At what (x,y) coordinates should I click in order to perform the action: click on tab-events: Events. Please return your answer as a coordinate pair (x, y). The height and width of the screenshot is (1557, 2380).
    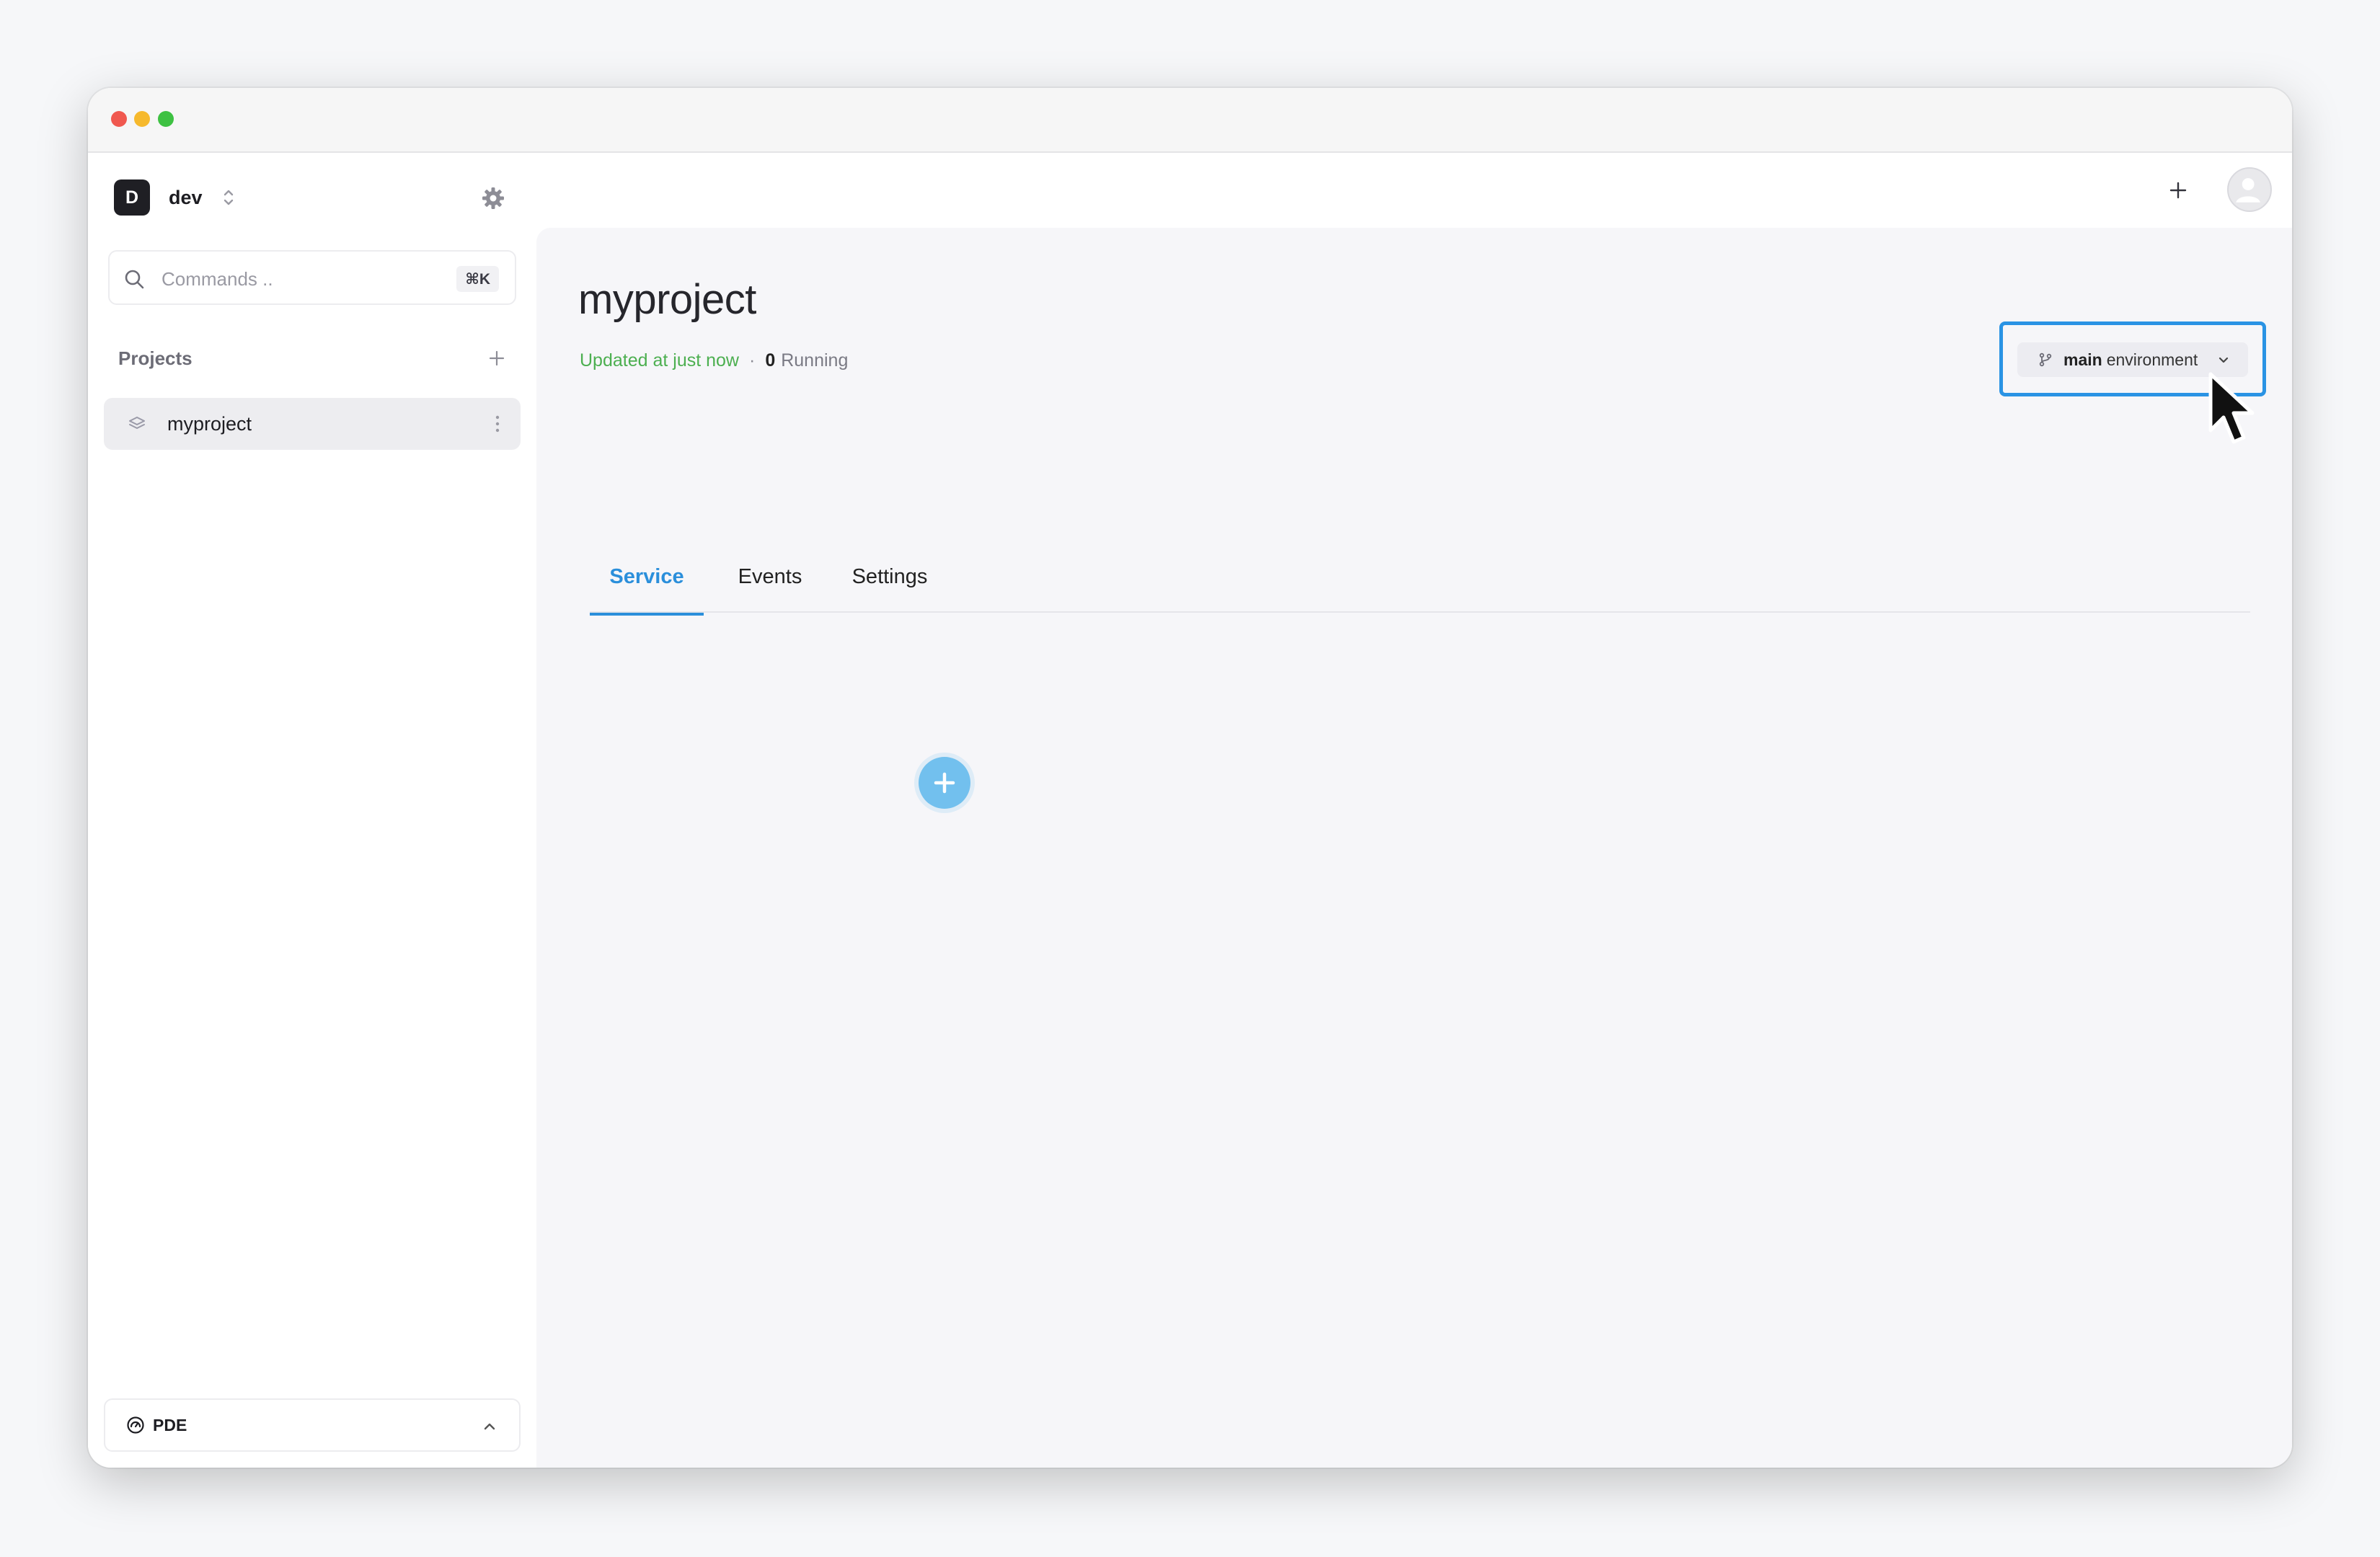
    Looking at the image, I should click on (770, 575).